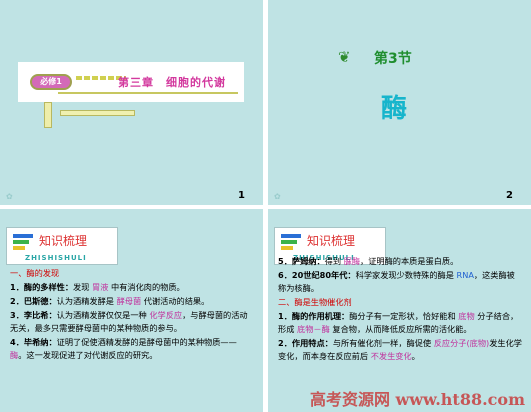  I want to click on item-text: 证明了促使酒精发酵的是酵母菌中的某种物质——, so click(146, 342).